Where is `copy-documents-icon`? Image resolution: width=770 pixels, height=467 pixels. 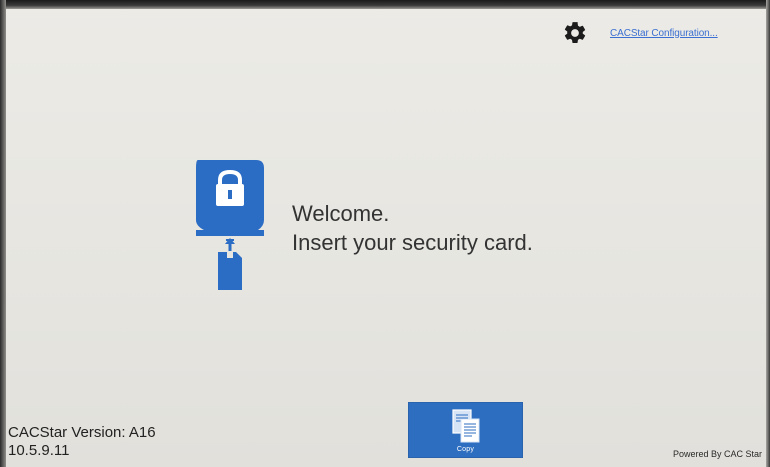
copy-documents-icon is located at coordinates (465, 426).